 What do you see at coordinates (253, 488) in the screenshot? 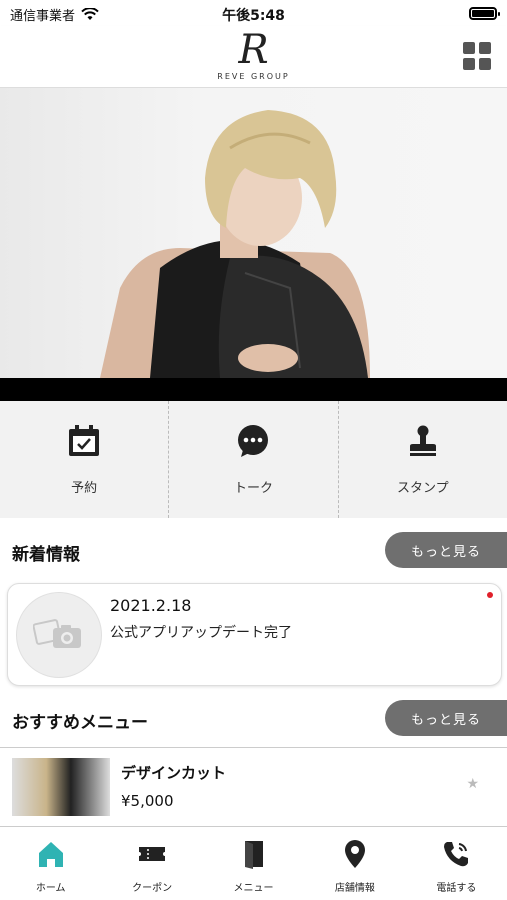
I see `talk-label: トーク` at bounding box center [253, 488].